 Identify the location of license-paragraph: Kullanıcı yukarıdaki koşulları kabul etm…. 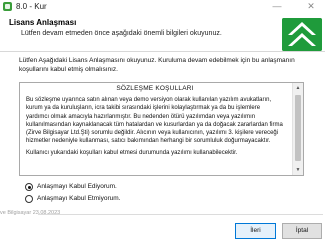
(132, 152).